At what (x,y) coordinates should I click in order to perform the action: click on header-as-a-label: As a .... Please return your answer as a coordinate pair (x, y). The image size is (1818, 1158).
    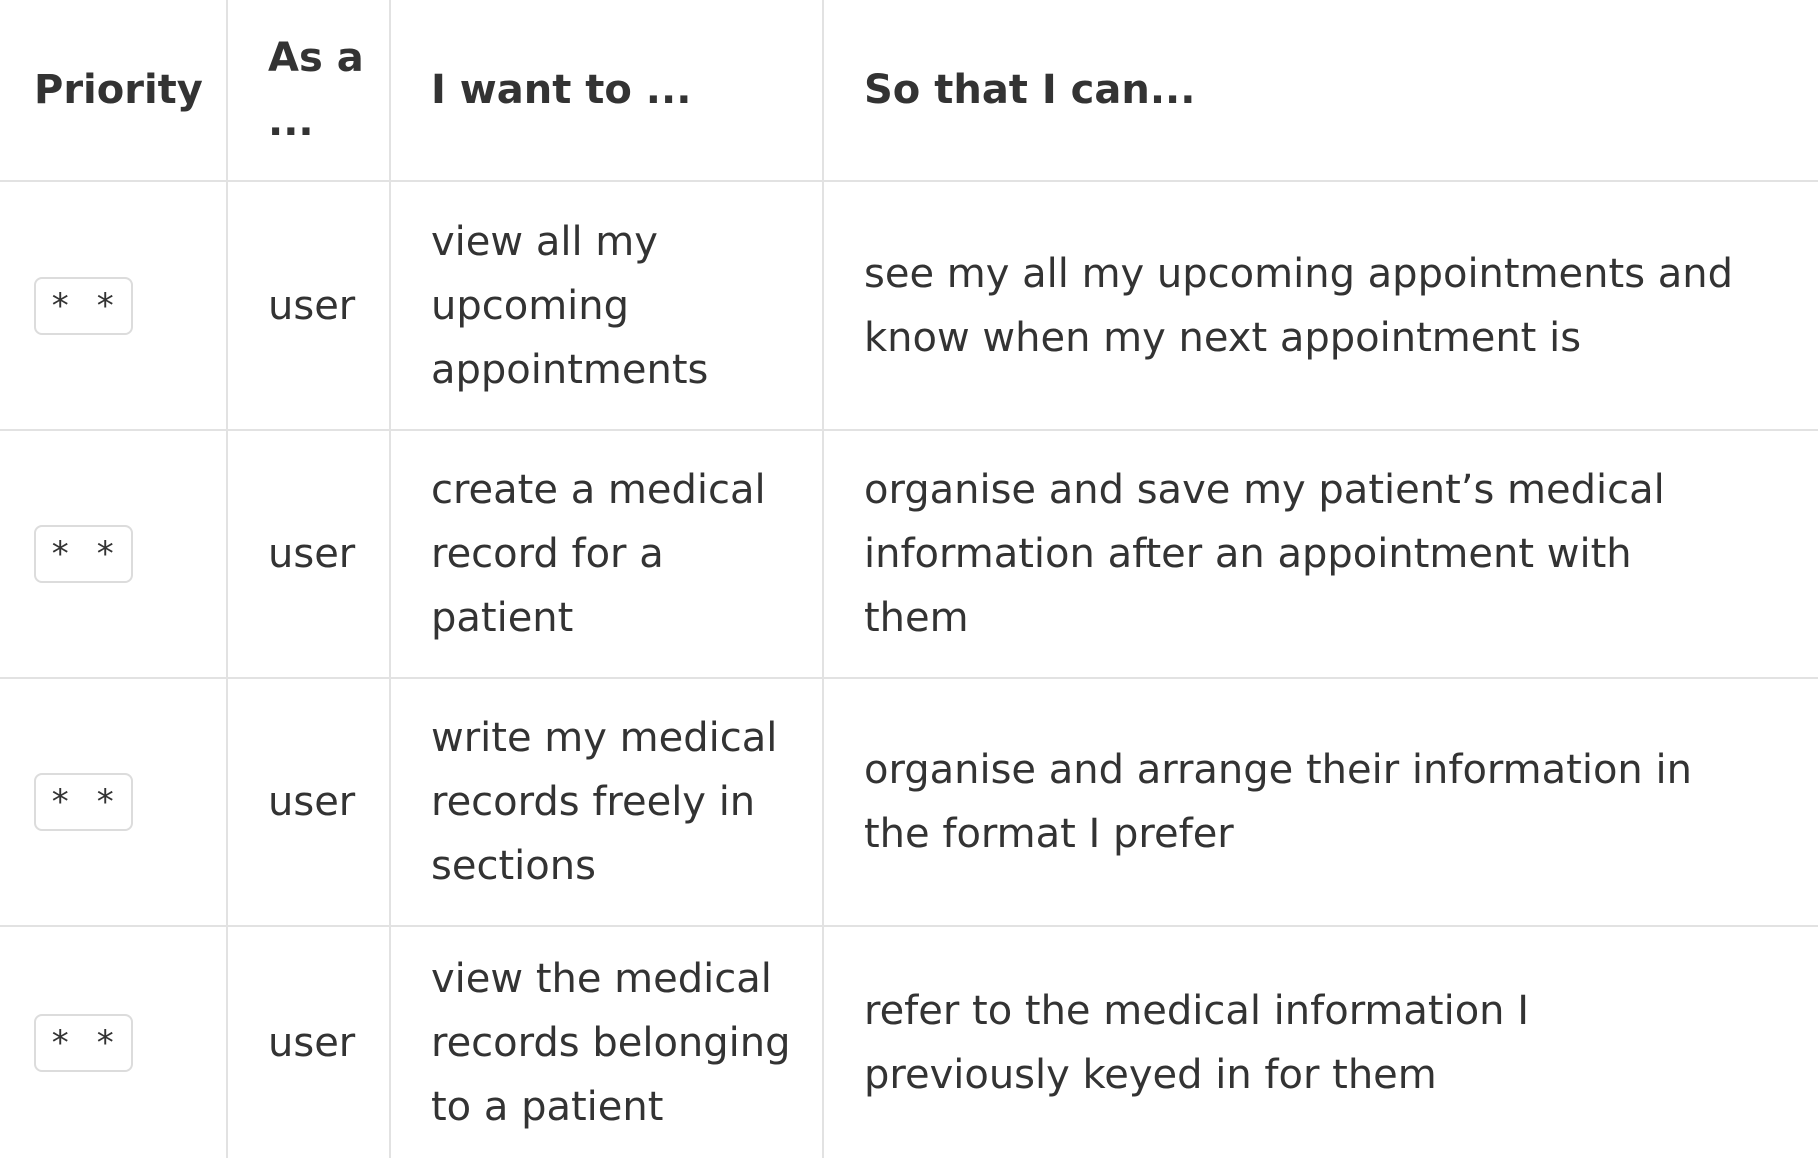
    Looking at the image, I should click on (316, 90).